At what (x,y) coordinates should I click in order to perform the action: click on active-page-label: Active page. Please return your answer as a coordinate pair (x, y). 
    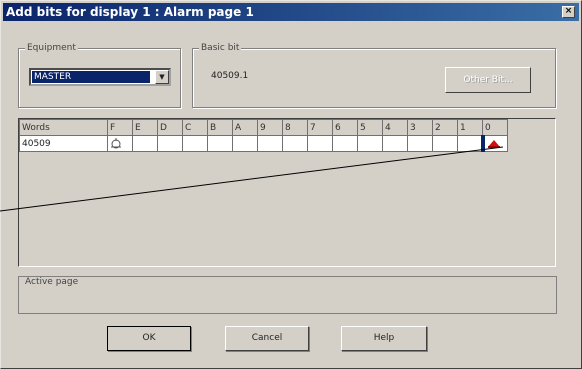
    Looking at the image, I should click on (52, 282).